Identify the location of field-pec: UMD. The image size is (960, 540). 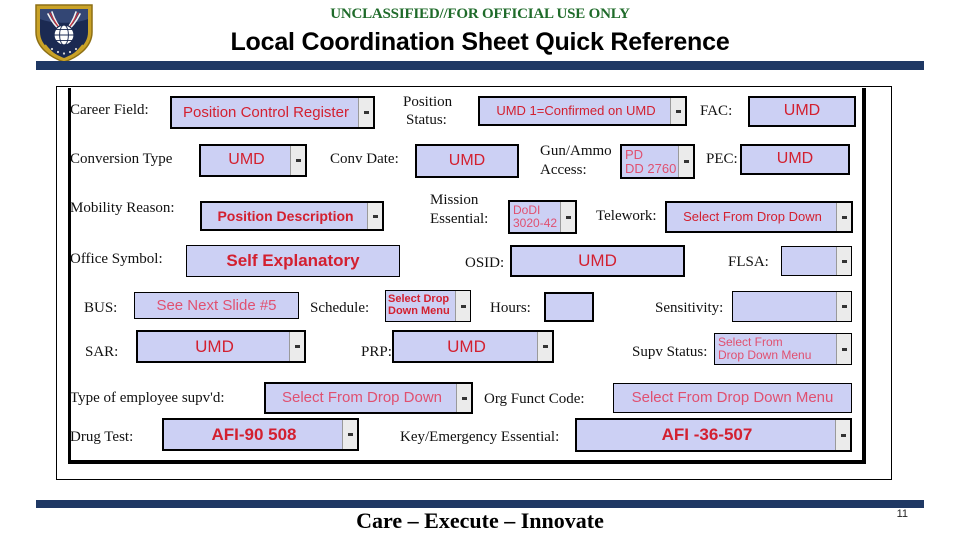
(795, 159).